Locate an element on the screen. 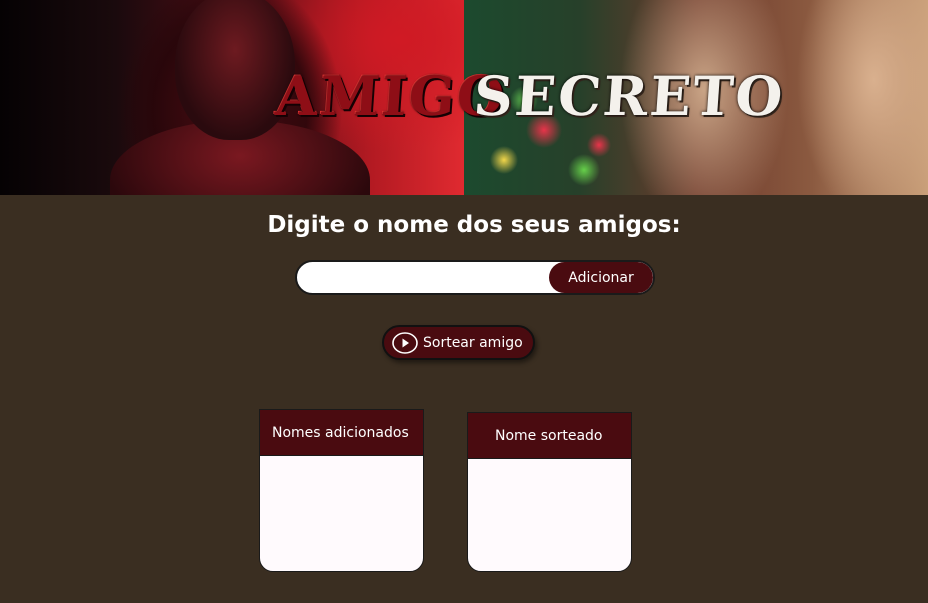 The width and height of the screenshot is (928, 603). draw-friend-button: Sortear amigo is located at coordinates (458, 342).